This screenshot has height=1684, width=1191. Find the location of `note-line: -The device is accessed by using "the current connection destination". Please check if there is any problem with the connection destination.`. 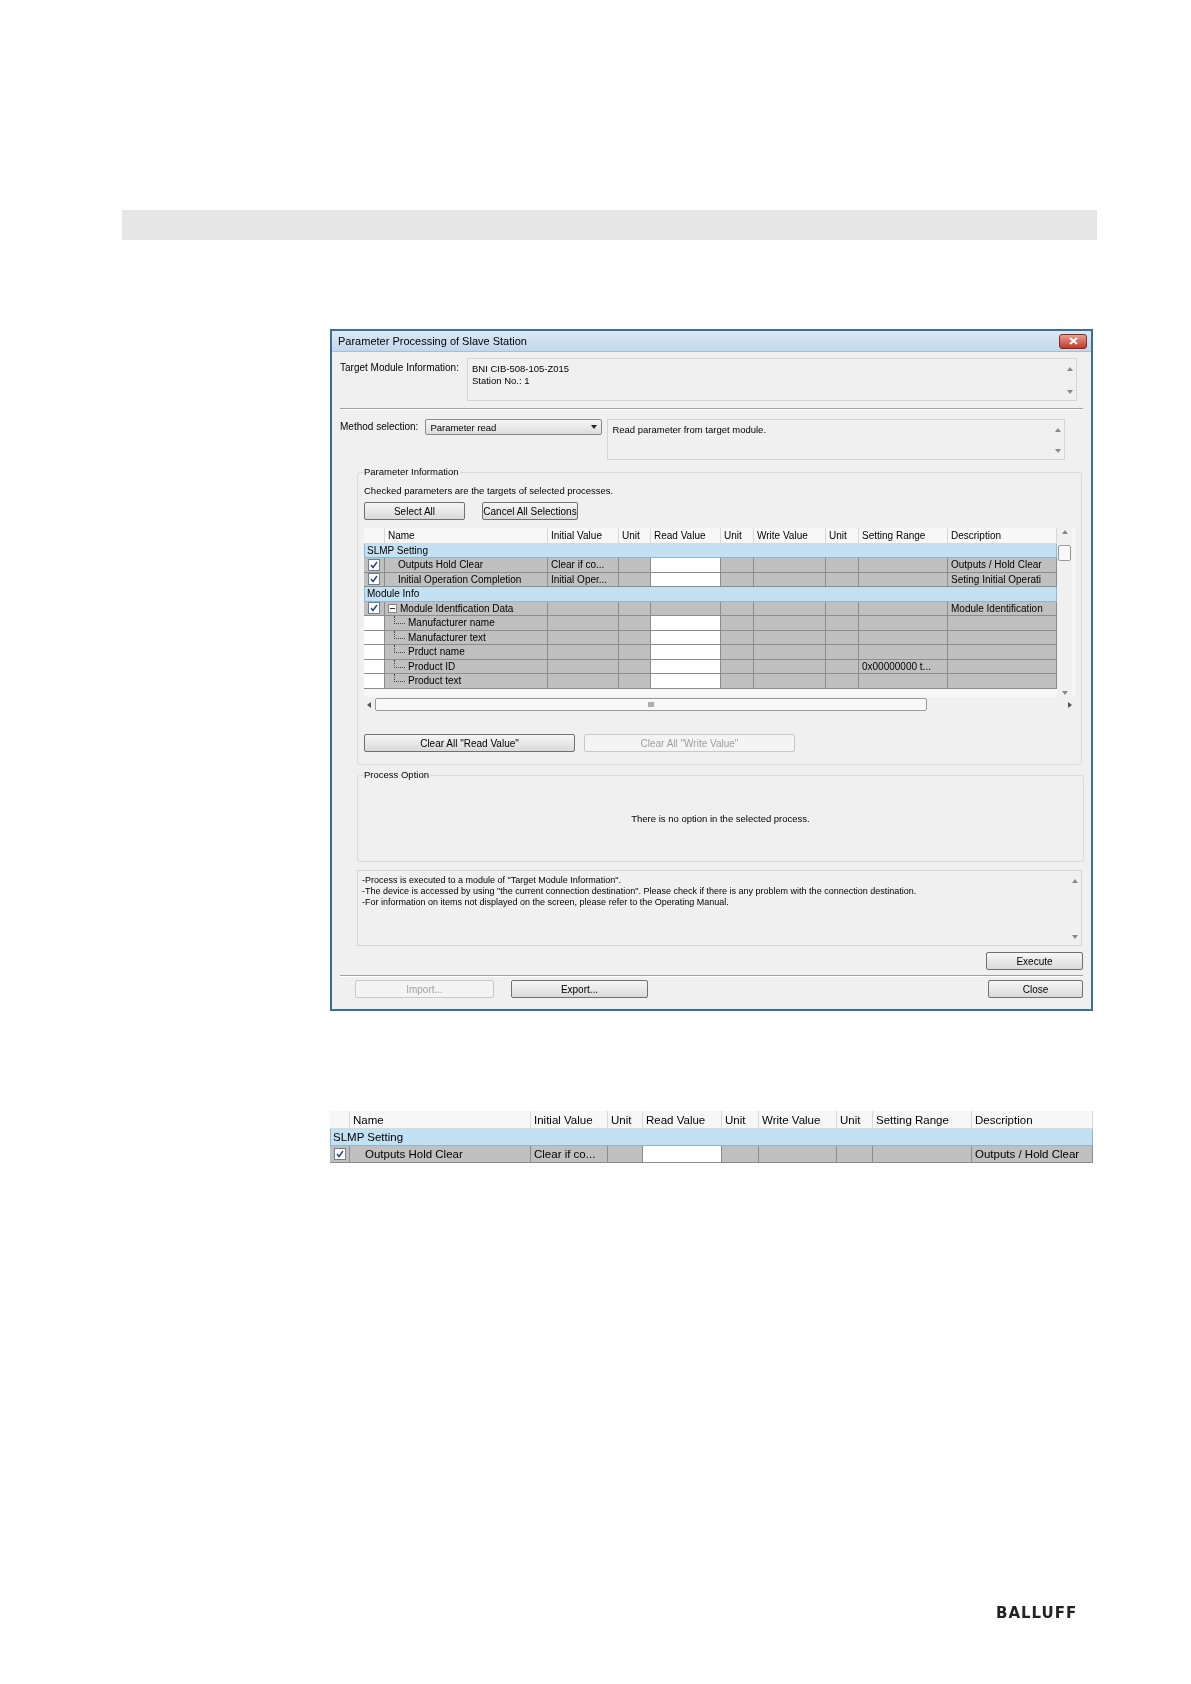

note-line: -The device is accessed by using "the current connection destination". Please check if there is any problem with the connection destination. is located at coordinates (639, 891).